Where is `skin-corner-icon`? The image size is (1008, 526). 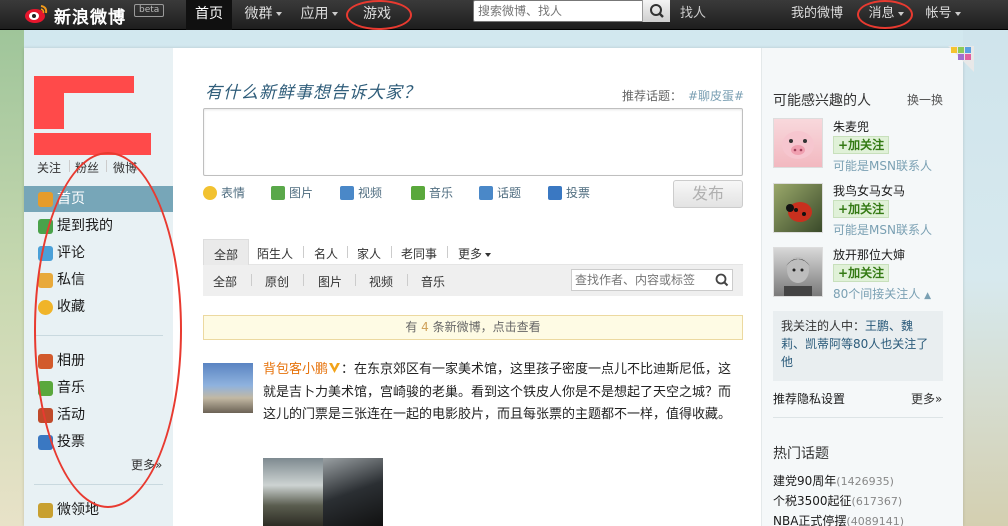
skin-corner-icon is located at coordinates (961, 59).